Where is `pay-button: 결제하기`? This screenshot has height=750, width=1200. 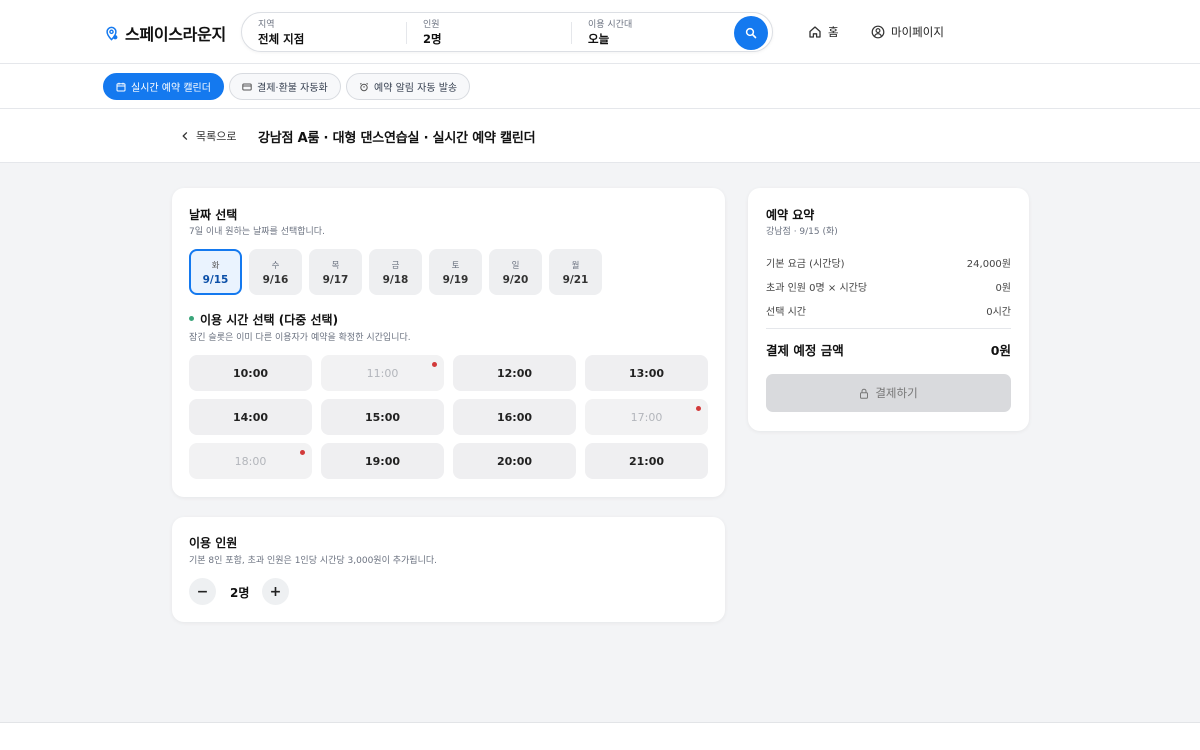 pay-button: 결제하기 is located at coordinates (888, 393).